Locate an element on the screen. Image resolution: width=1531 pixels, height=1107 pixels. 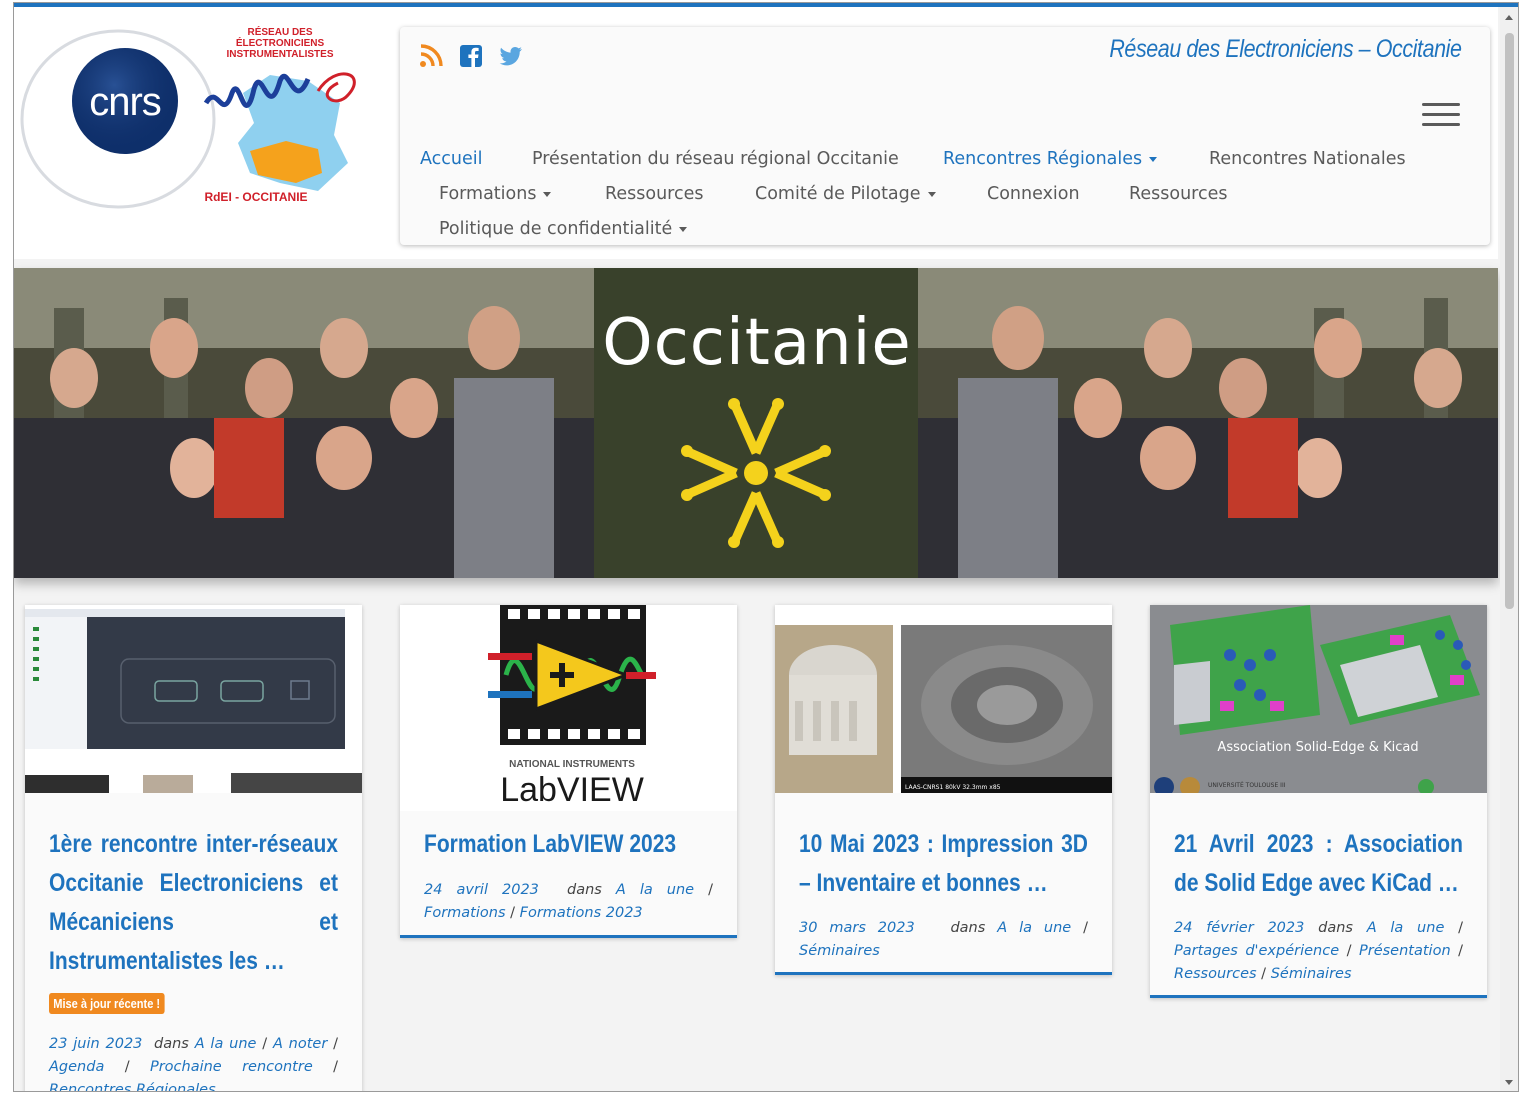
scrollbar-thumb is located at coordinates (1509, 321).